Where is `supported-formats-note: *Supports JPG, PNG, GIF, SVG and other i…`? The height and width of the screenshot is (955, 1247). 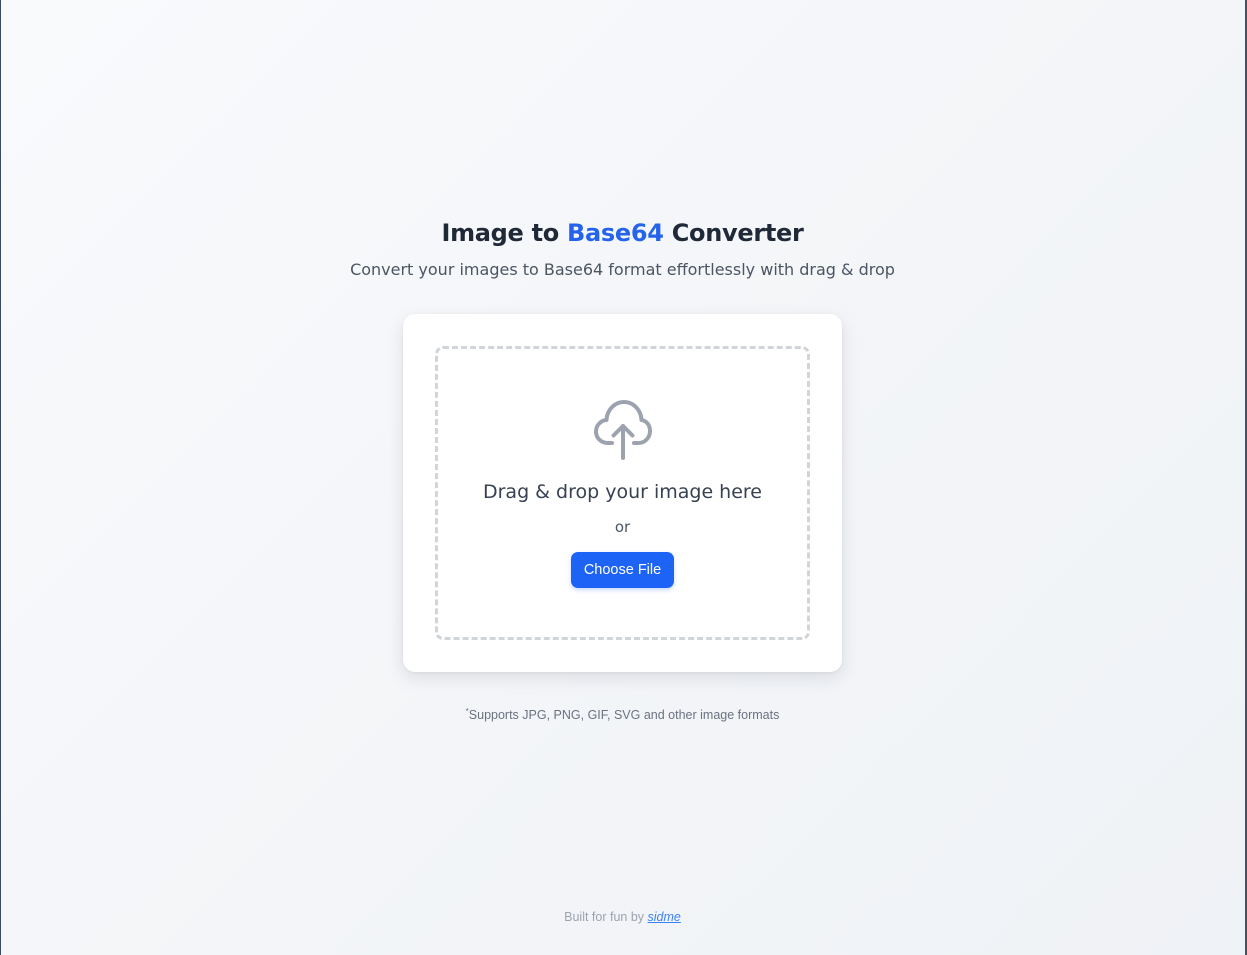
supported-formats-note: *Supports JPG, PNG, GIF, SVG and other i… is located at coordinates (622, 713).